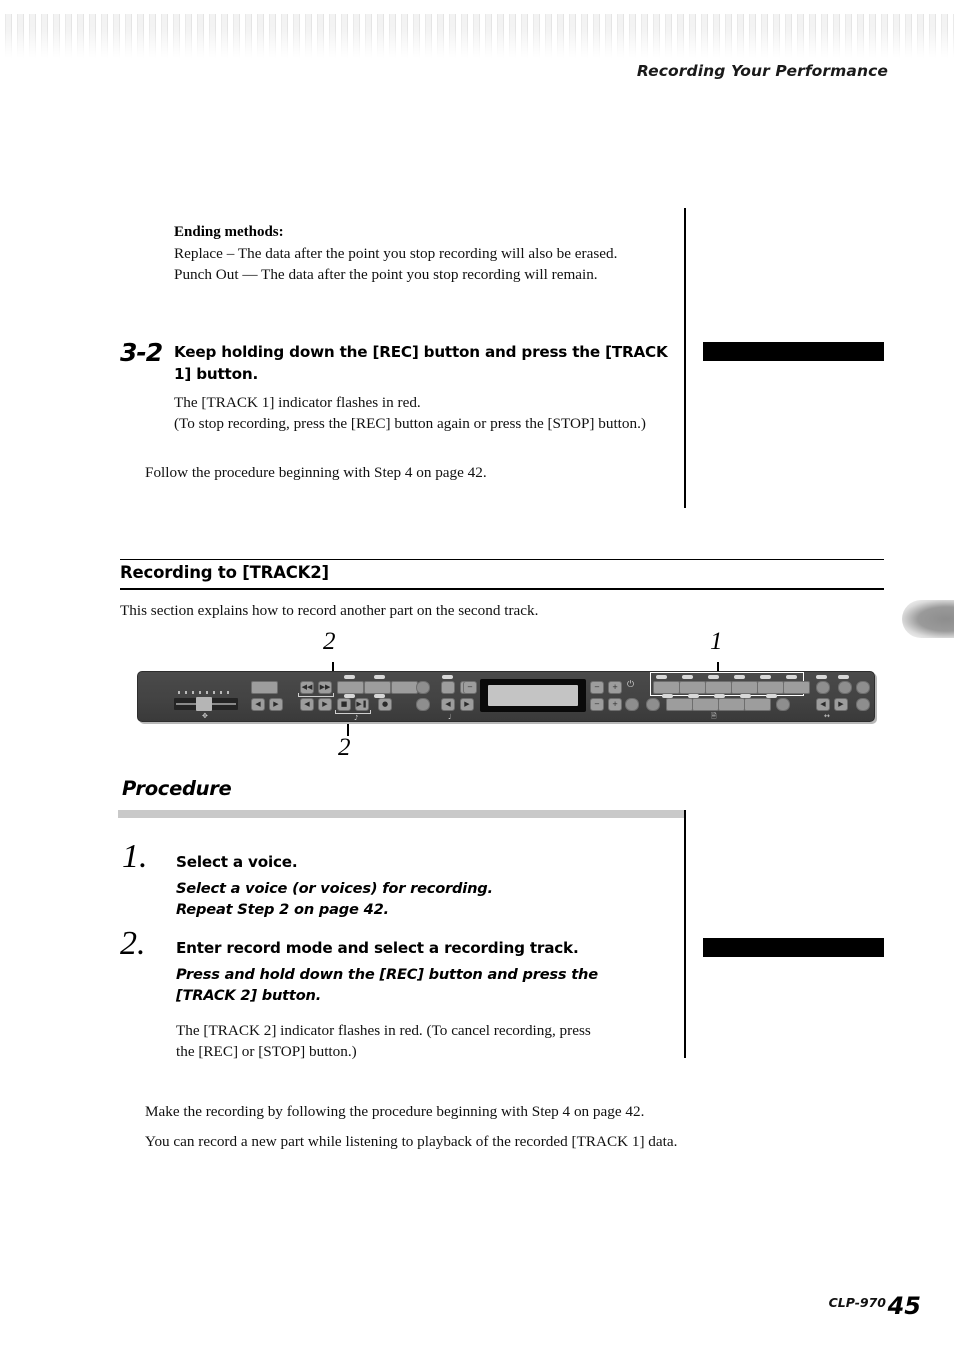 The height and width of the screenshot is (1351, 954). I want to click on redacted-sidenote-box-bottom, so click(793, 947).